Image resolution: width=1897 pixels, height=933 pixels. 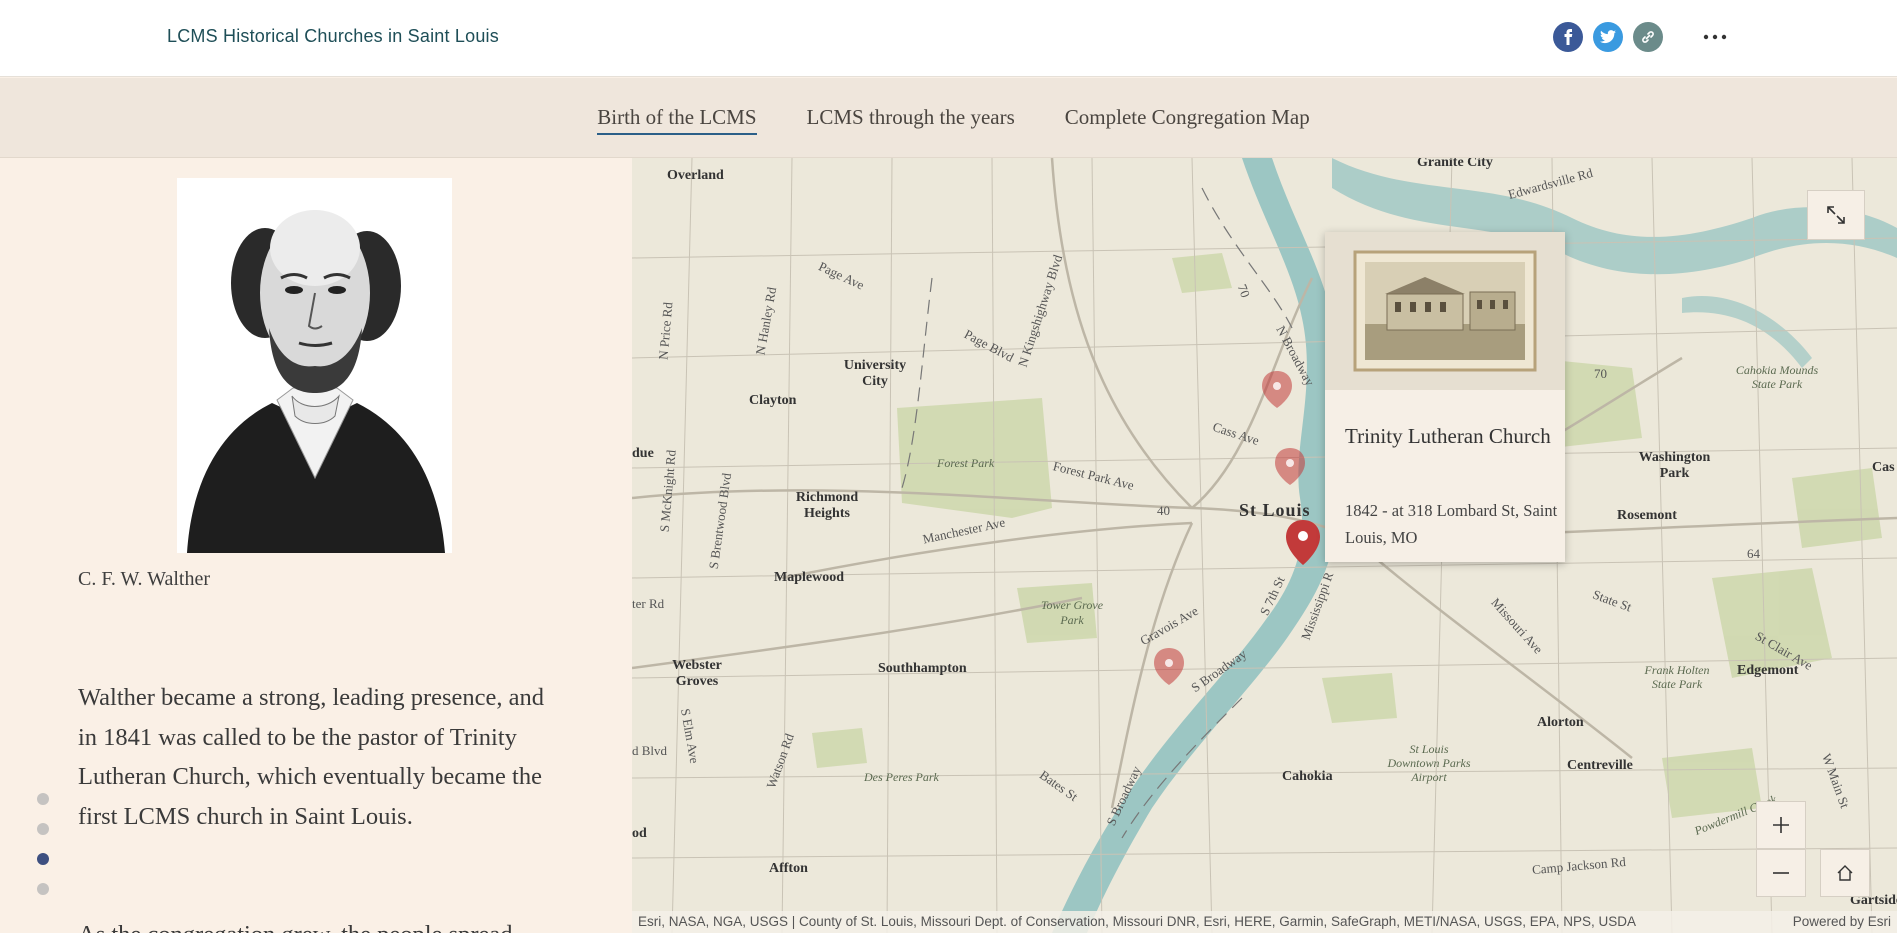 I want to click on progress-dot-active, so click(x=43, y=859).